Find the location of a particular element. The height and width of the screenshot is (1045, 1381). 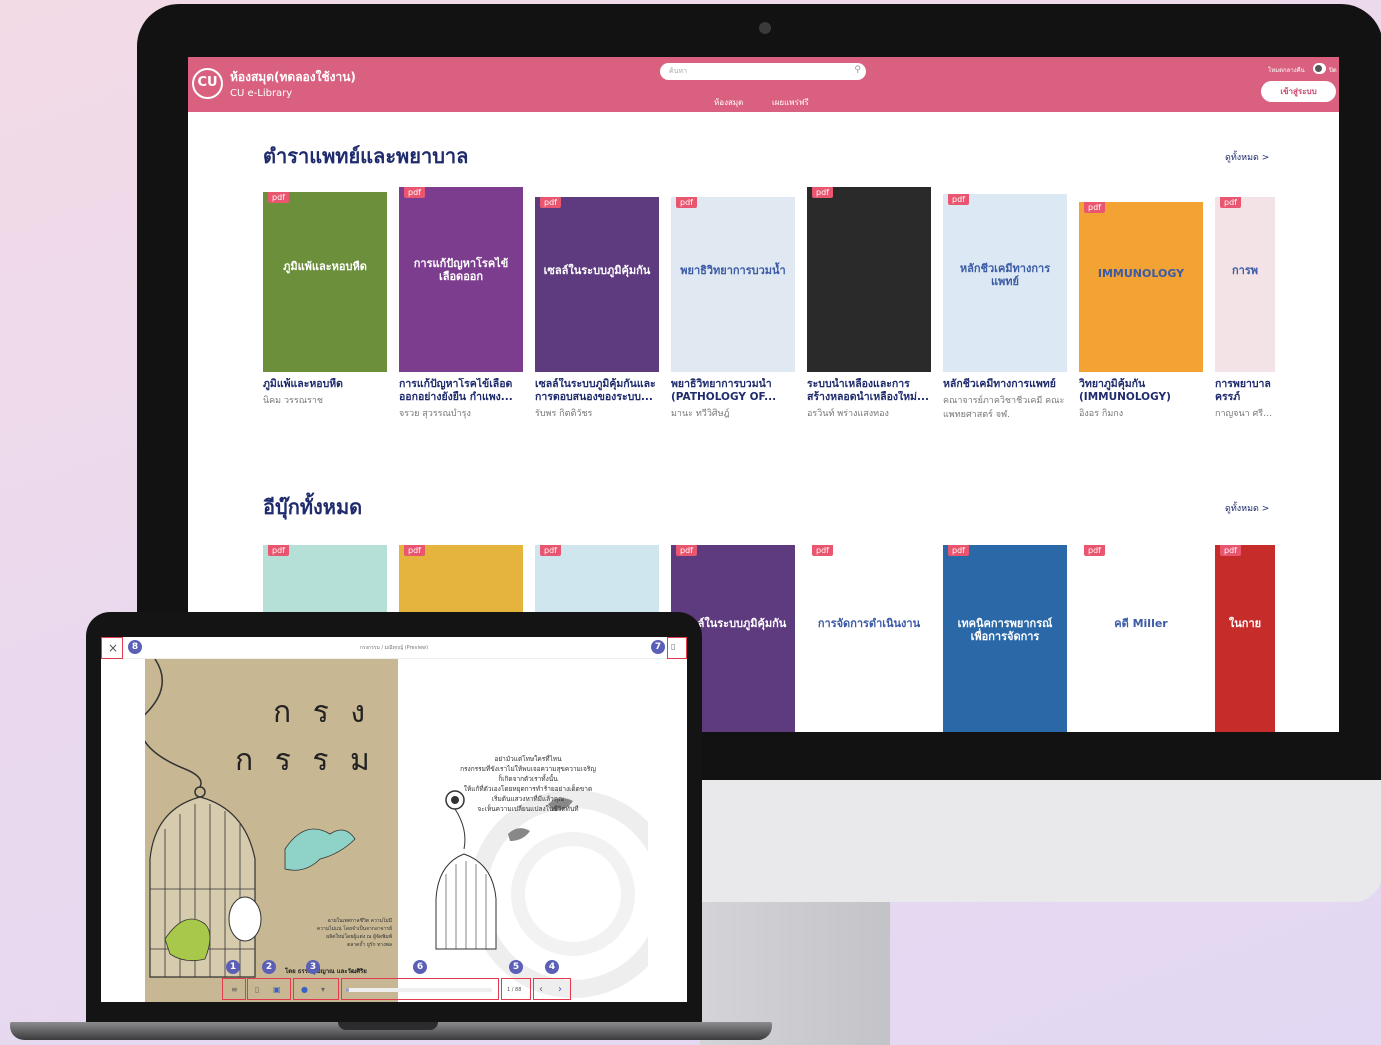

book-card: pdf เทคนิคการพยากรณ์เพื่อการจัดการ is located at coordinates (1005, 638).